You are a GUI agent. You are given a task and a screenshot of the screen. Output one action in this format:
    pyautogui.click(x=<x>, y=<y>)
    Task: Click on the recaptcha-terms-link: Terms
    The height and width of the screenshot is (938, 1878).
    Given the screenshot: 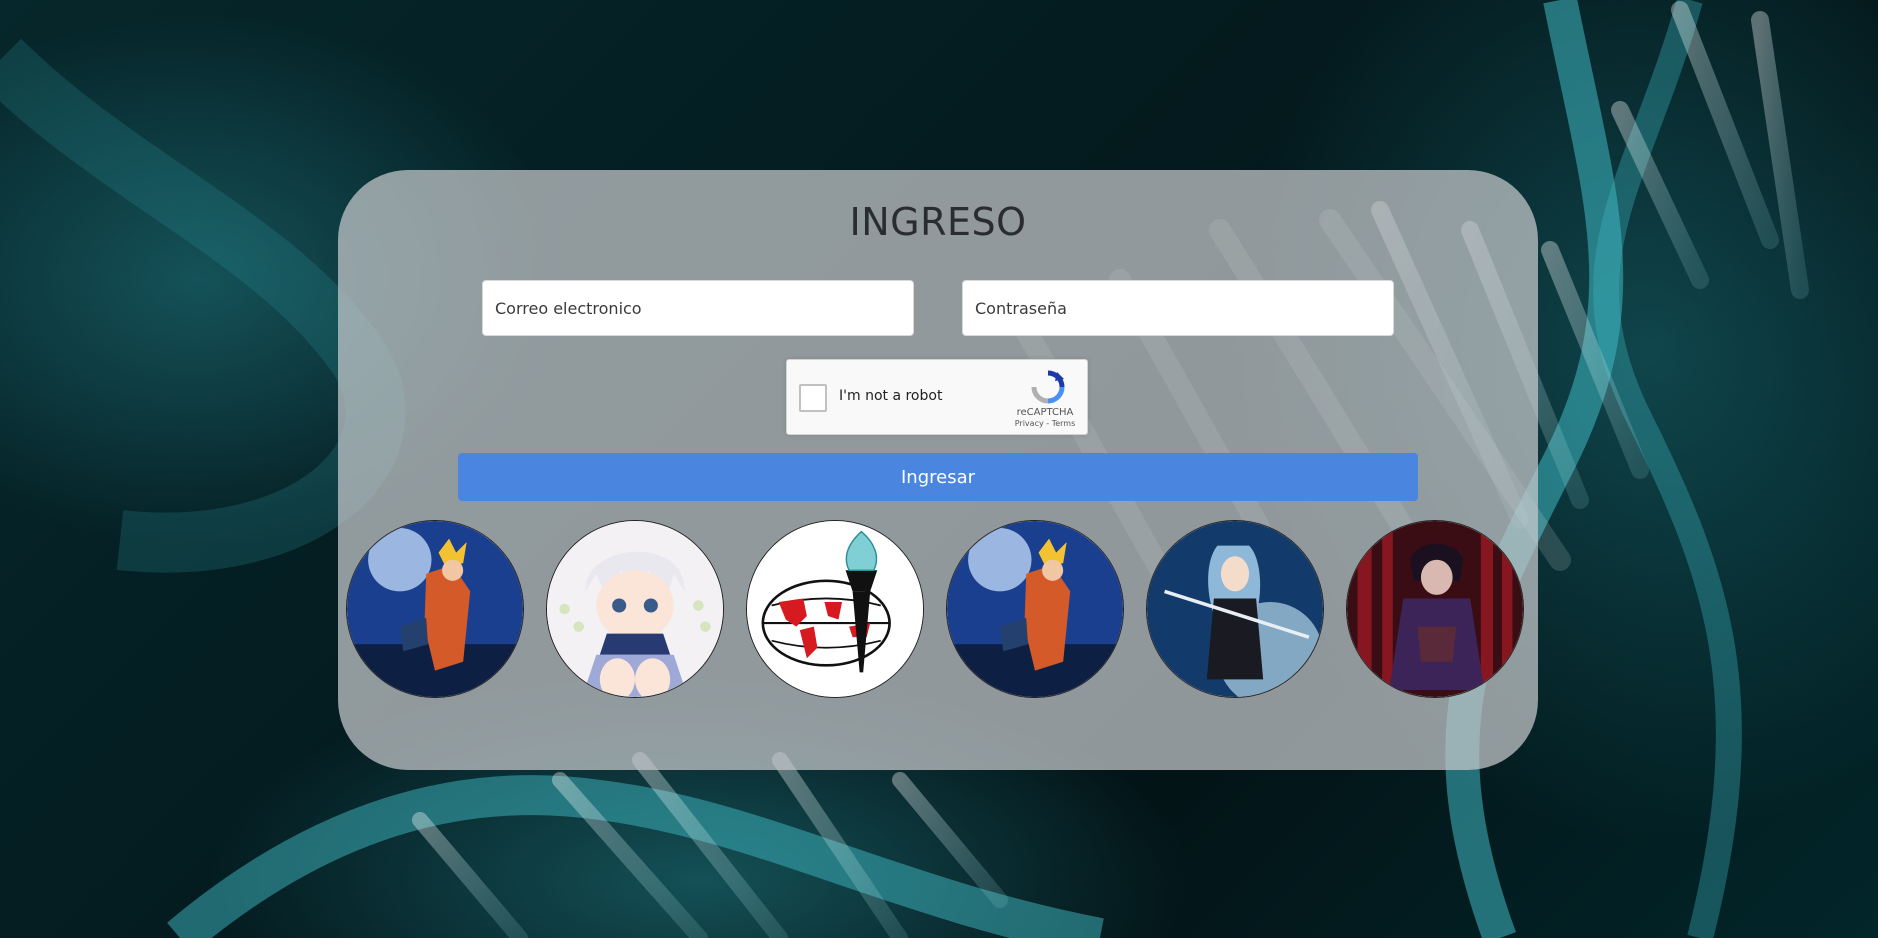 What is the action you would take?
    pyautogui.click(x=1064, y=423)
    